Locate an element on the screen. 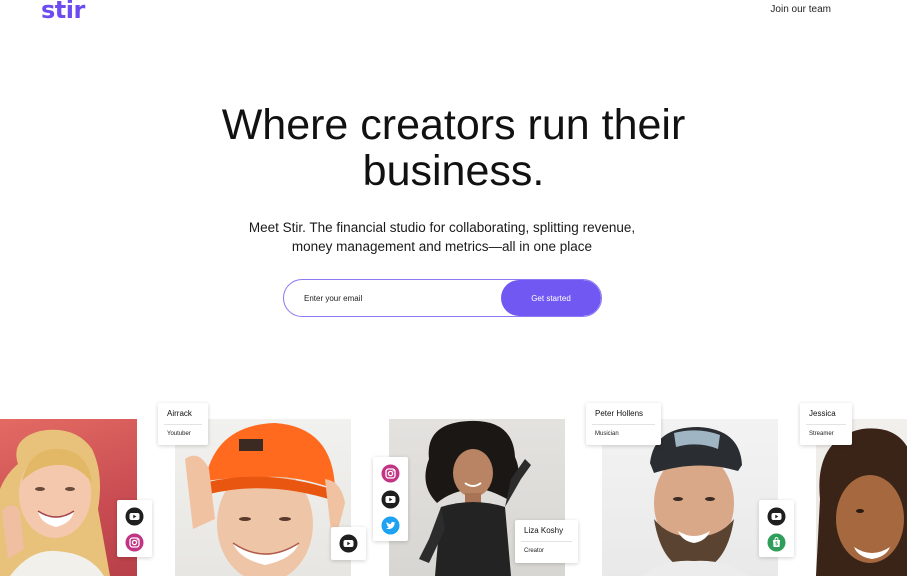  creator-card-liza-koshy: Liza Koshy Creator is located at coordinates (546, 541).